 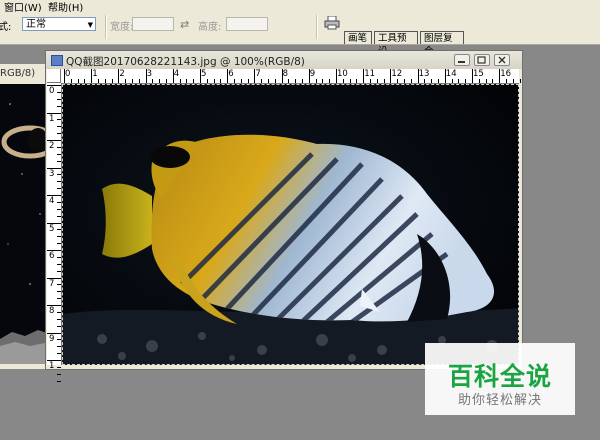 What do you see at coordinates (52, 338) in the screenshot?
I see `ruler-v-label: 9` at bounding box center [52, 338].